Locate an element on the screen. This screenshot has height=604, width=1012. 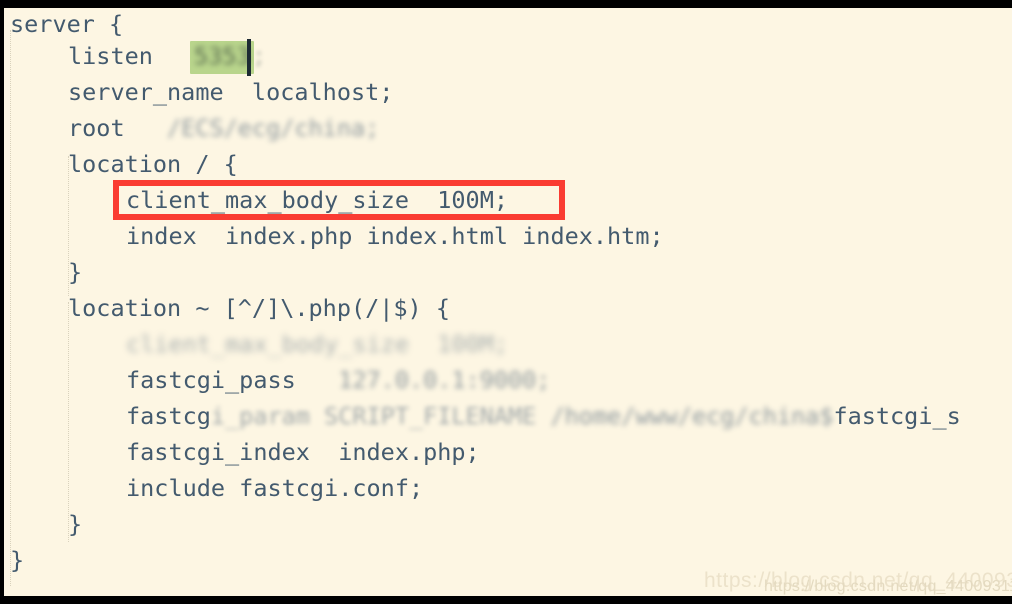
code-line-root-keyword: root /ECS/ecg/china; is located at coordinates (191, 128).